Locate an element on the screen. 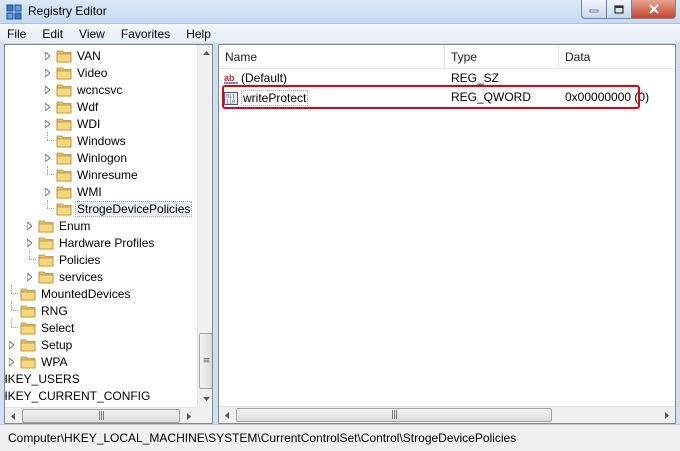 The height and width of the screenshot is (451, 680). column-header-name: Name is located at coordinates (332, 56).